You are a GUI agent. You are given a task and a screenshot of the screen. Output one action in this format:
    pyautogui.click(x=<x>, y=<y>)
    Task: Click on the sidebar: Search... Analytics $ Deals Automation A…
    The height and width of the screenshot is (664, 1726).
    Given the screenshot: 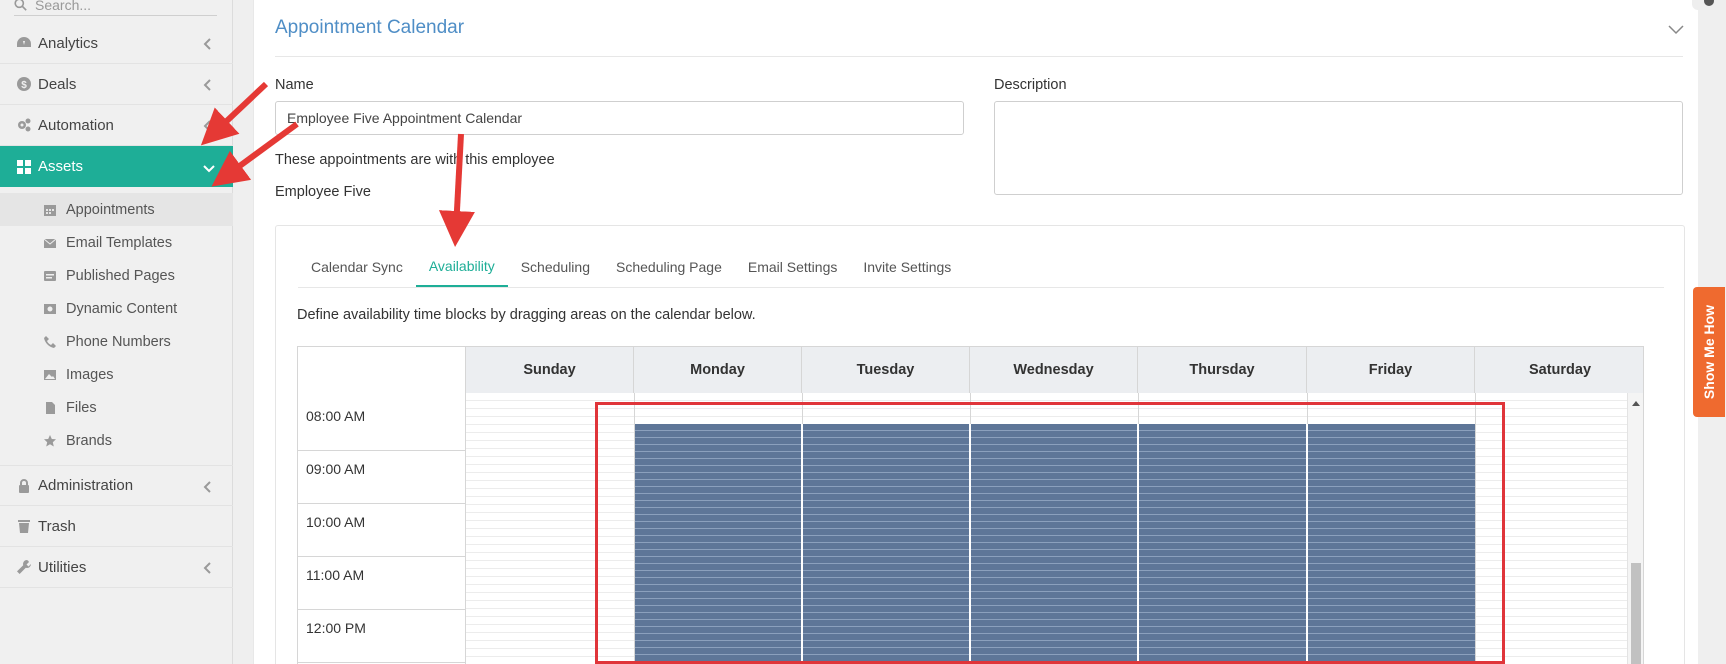 What is the action you would take?
    pyautogui.click(x=116, y=332)
    